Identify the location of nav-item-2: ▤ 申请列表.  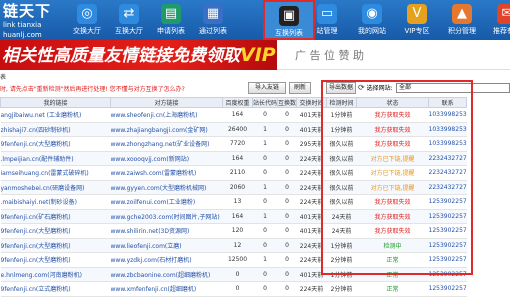
(171, 20).